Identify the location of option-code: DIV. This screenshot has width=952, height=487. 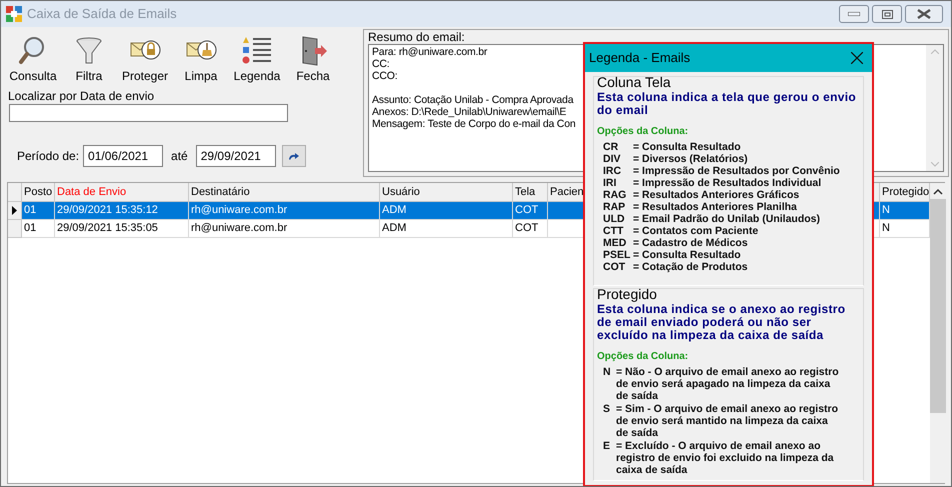
(612, 159).